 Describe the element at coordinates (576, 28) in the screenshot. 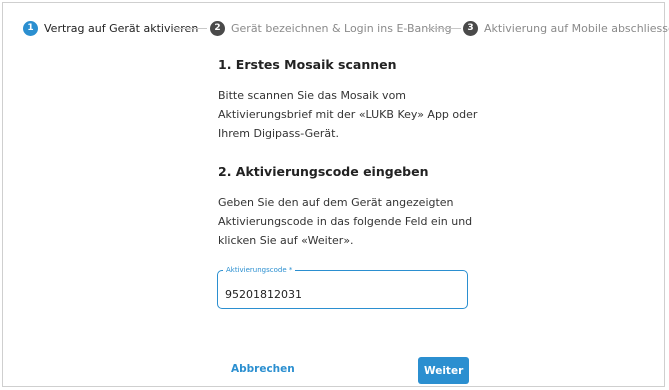

I see `step-3-label: Aktivierung auf Mobile abschliessen` at that location.